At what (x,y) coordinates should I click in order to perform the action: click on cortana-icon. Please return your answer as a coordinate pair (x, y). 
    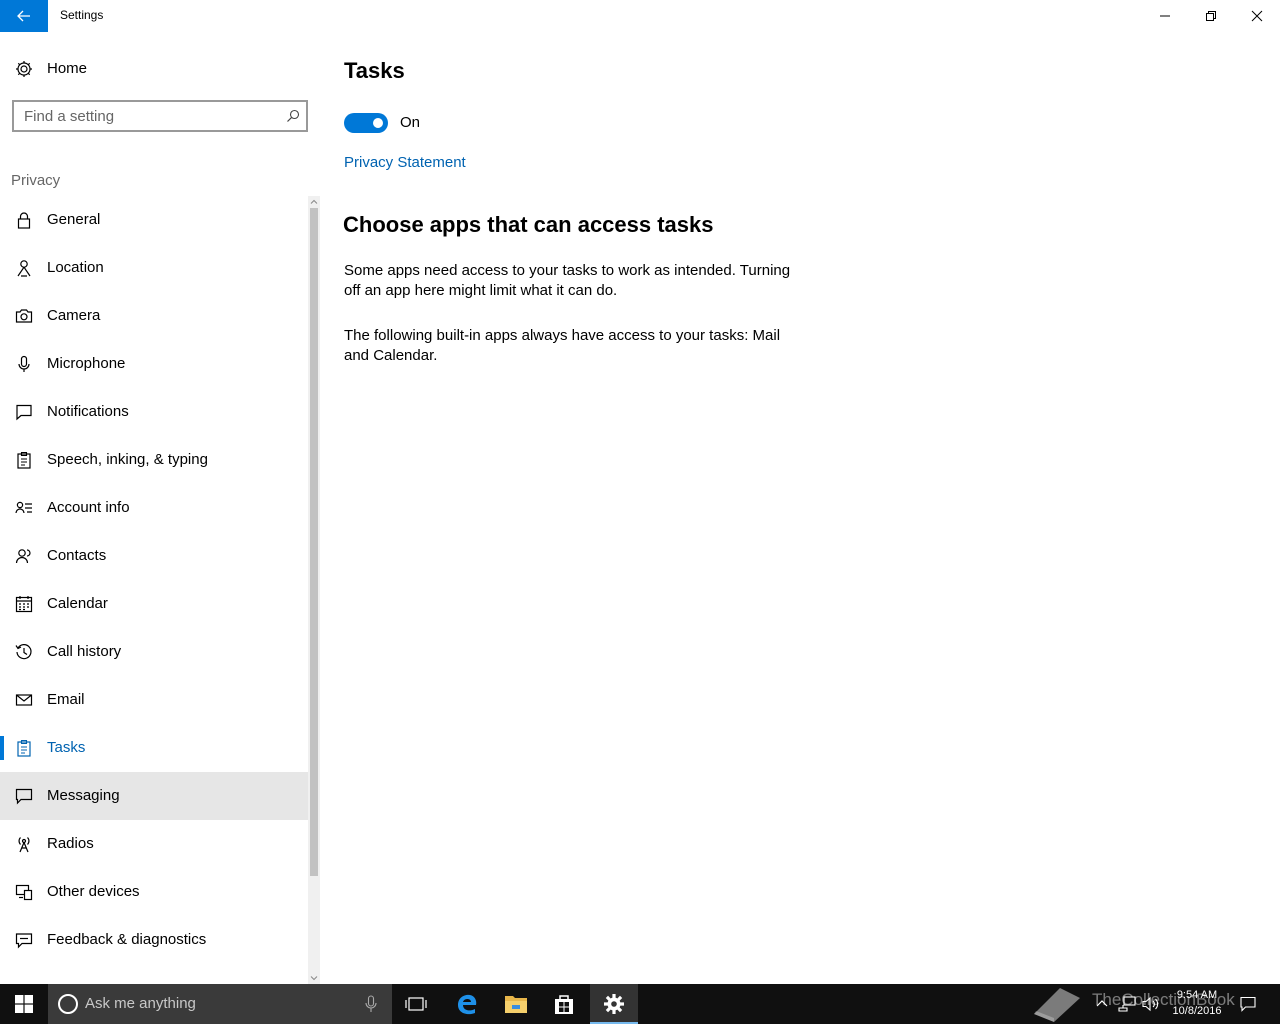
    Looking at the image, I should click on (68, 1004).